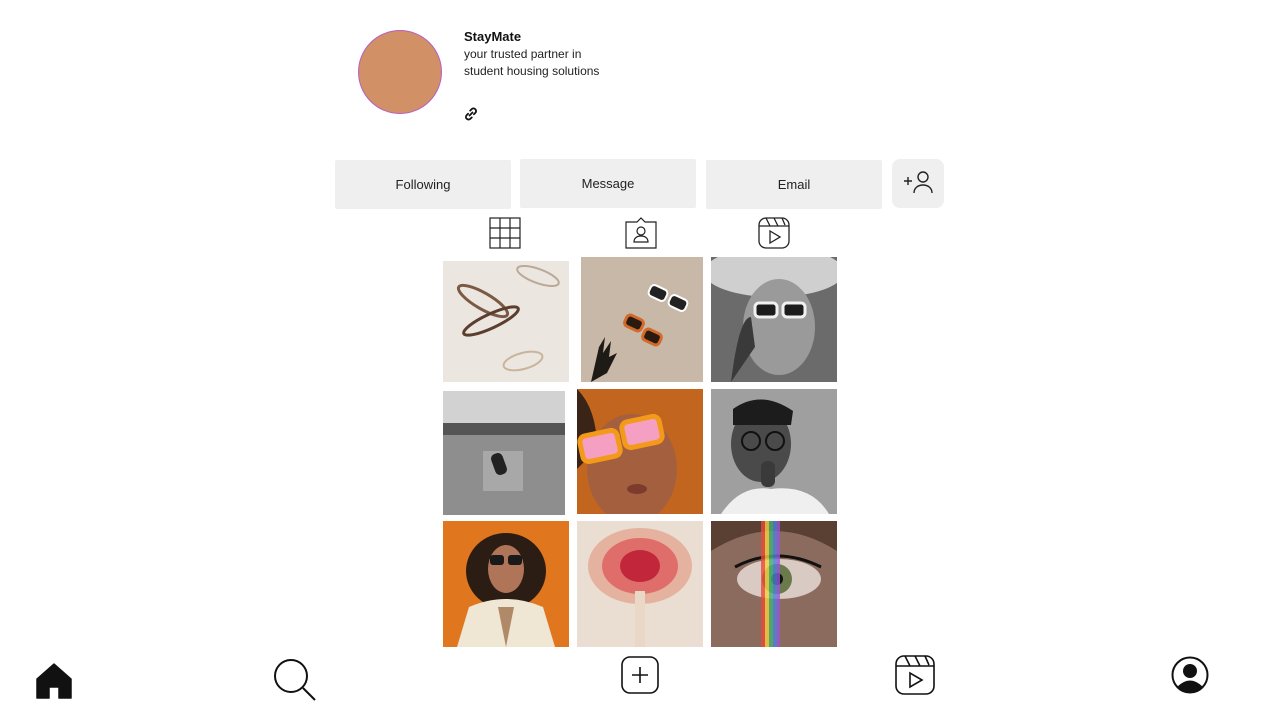 This screenshot has width=1280, height=719. What do you see at coordinates (471, 114) in the screenshot?
I see `link-icon` at bounding box center [471, 114].